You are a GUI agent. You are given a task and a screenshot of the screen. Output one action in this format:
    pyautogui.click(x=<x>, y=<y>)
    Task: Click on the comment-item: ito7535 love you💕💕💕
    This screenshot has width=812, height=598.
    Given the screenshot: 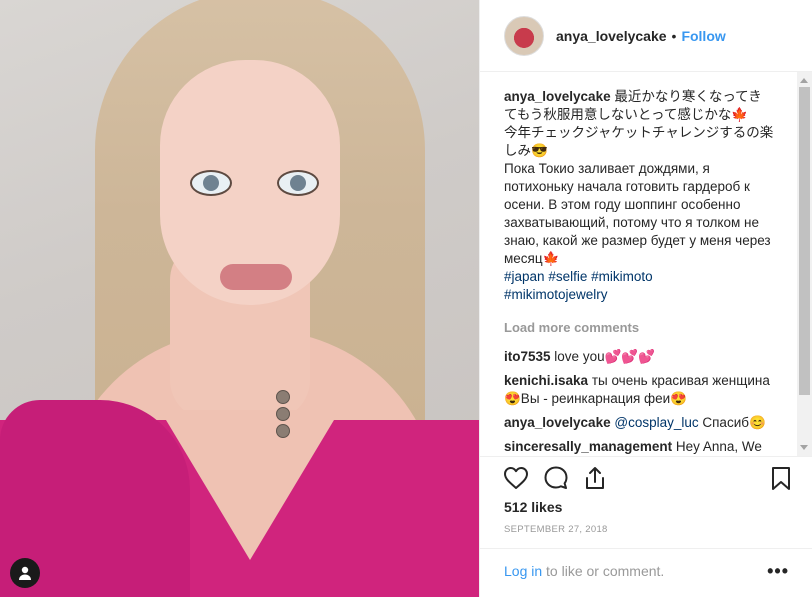 What is the action you would take?
    pyautogui.click(x=639, y=357)
    